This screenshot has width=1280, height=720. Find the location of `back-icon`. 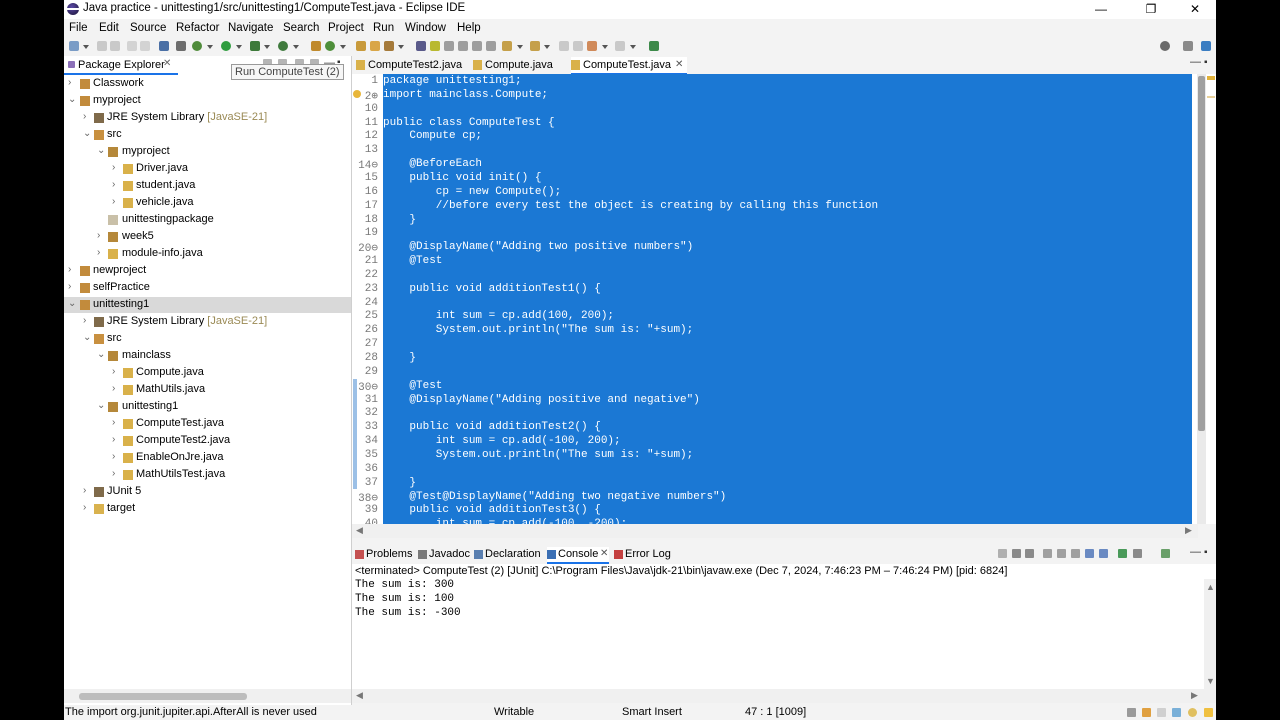

back-icon is located at coordinates (592, 46).